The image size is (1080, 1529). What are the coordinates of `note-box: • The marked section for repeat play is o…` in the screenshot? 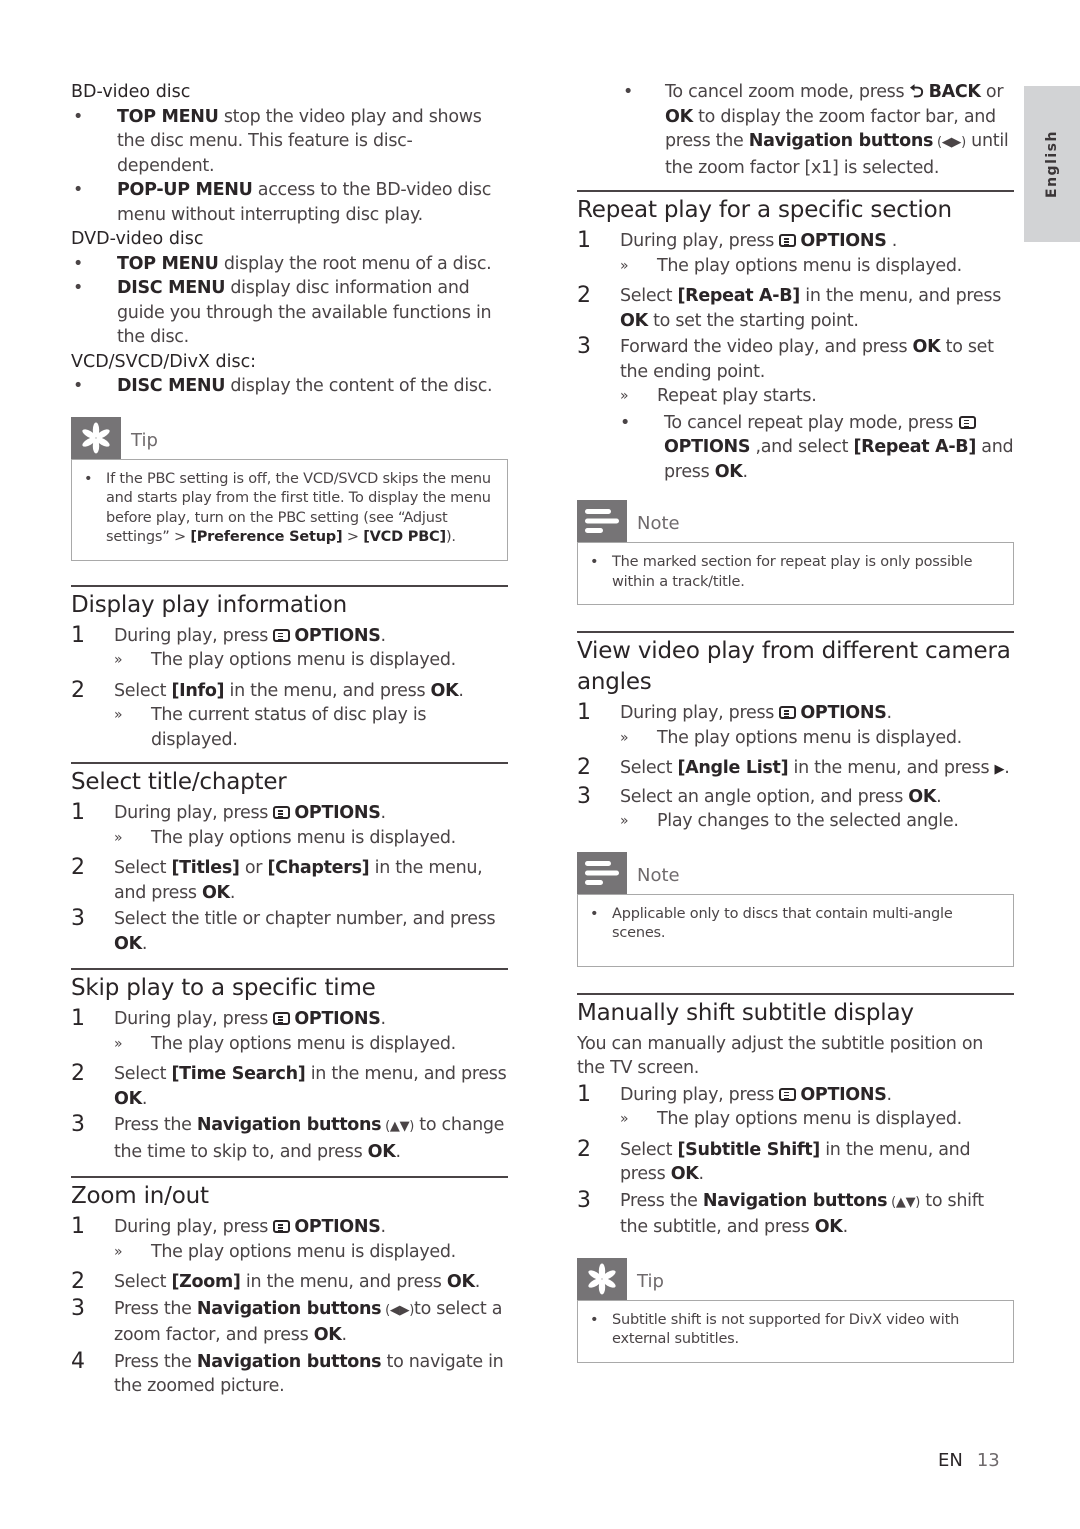 It's located at (795, 573).